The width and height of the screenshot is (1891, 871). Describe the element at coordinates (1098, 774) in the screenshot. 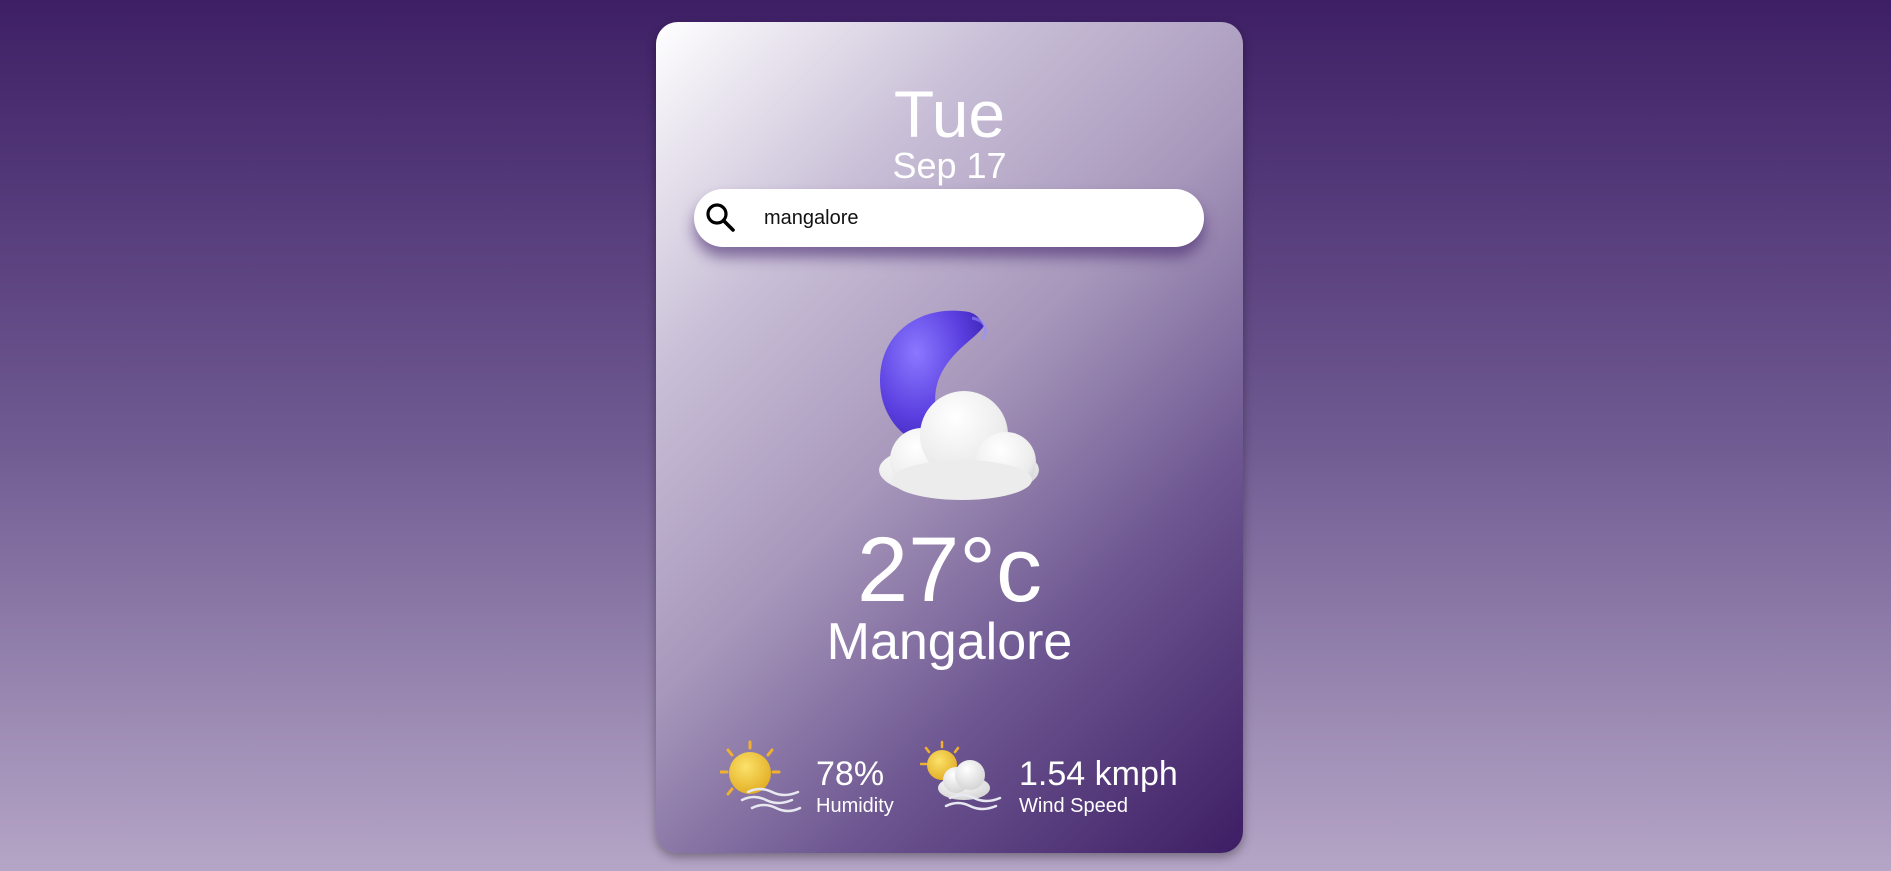

I see `wind-speed-value: 1.54 kmph` at that location.